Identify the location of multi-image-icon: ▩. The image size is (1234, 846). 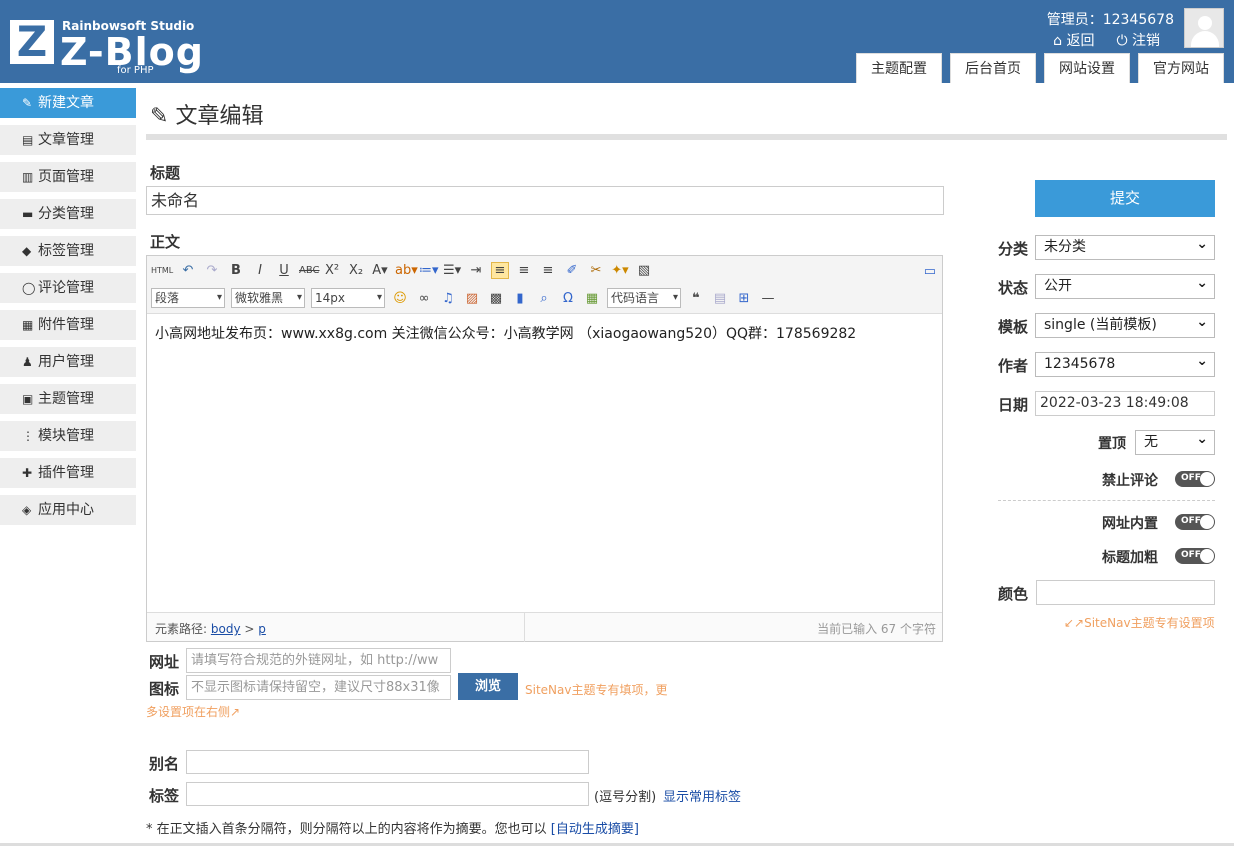
(496, 298).